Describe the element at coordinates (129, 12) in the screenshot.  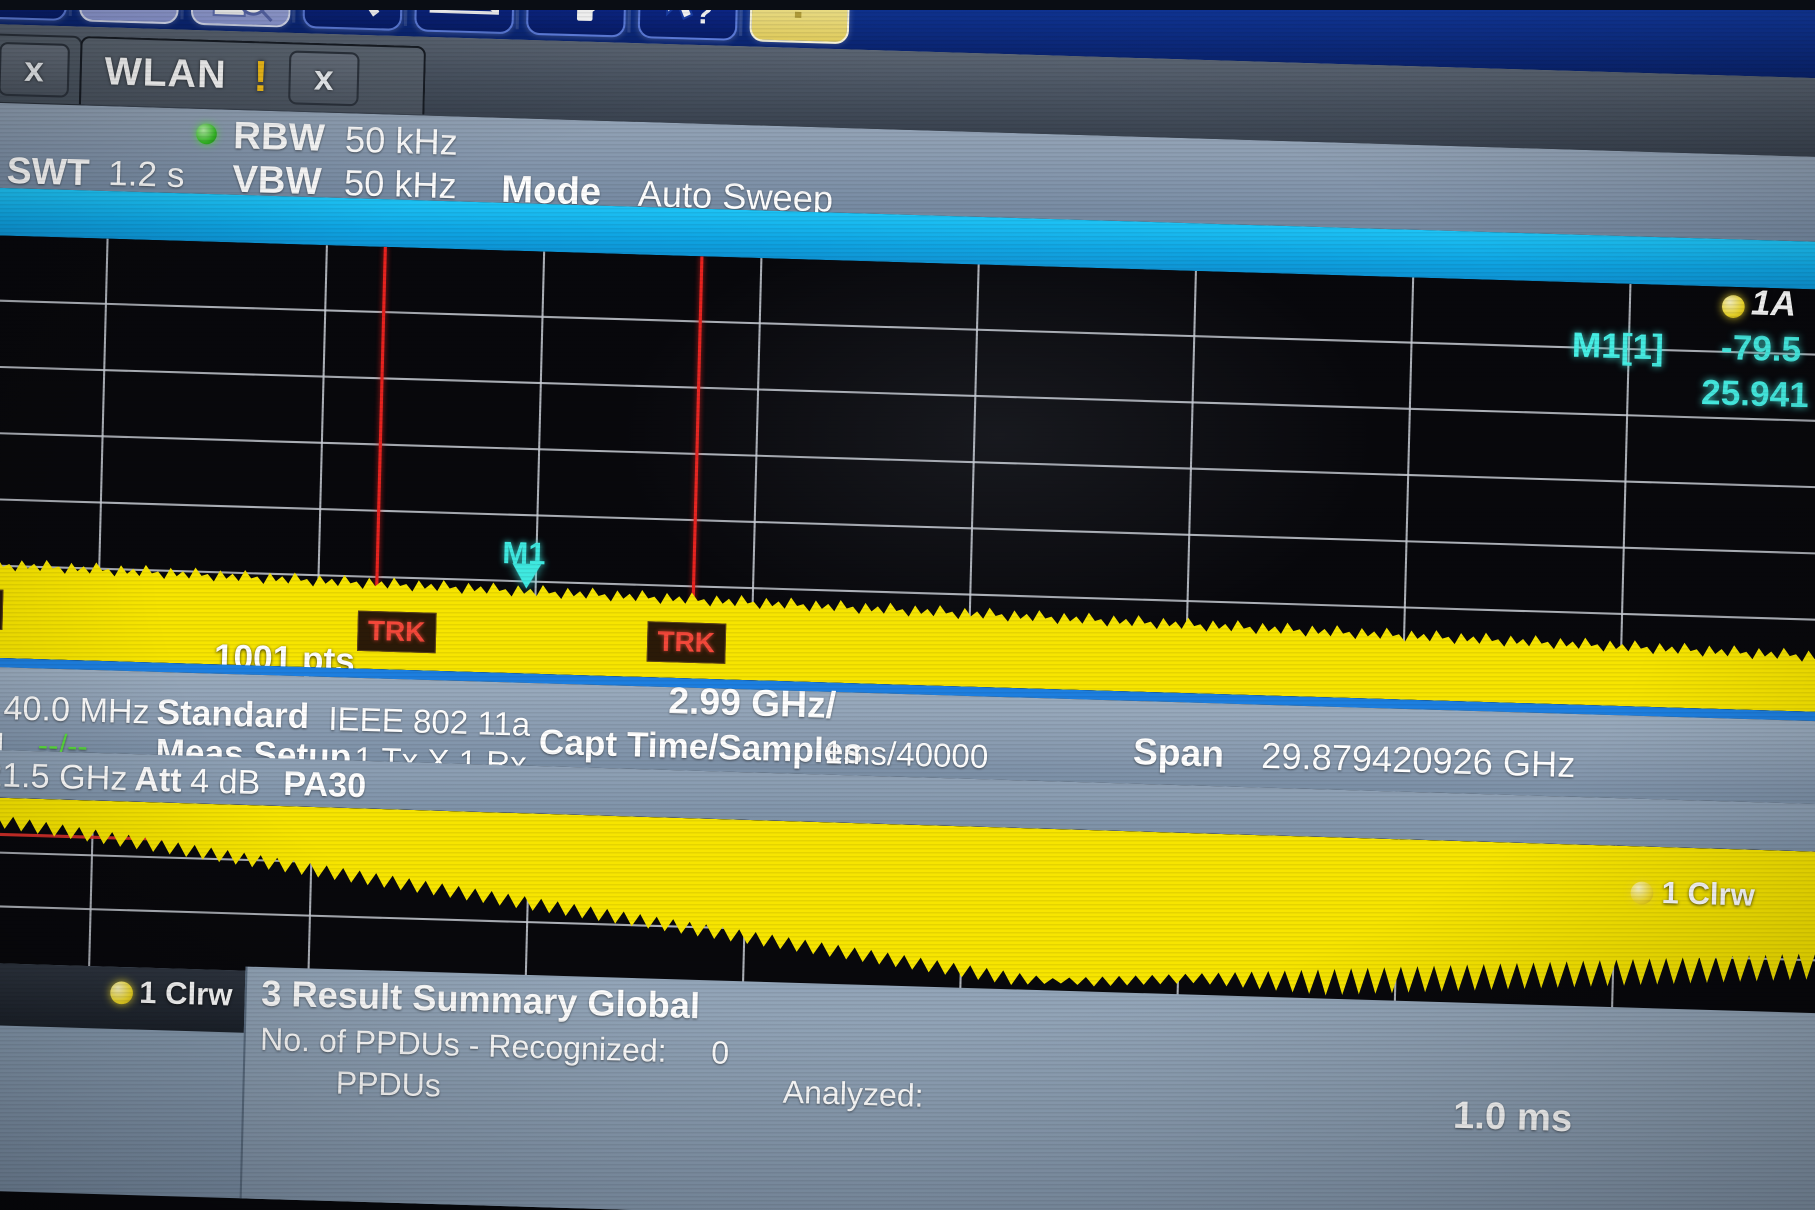
I see `zoom-in-tool` at that location.